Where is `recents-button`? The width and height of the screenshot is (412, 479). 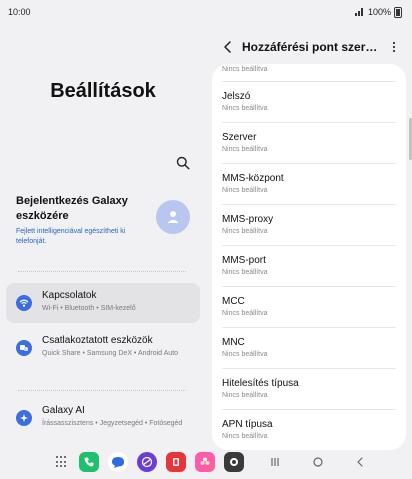
recents-button is located at coordinates (275, 462).